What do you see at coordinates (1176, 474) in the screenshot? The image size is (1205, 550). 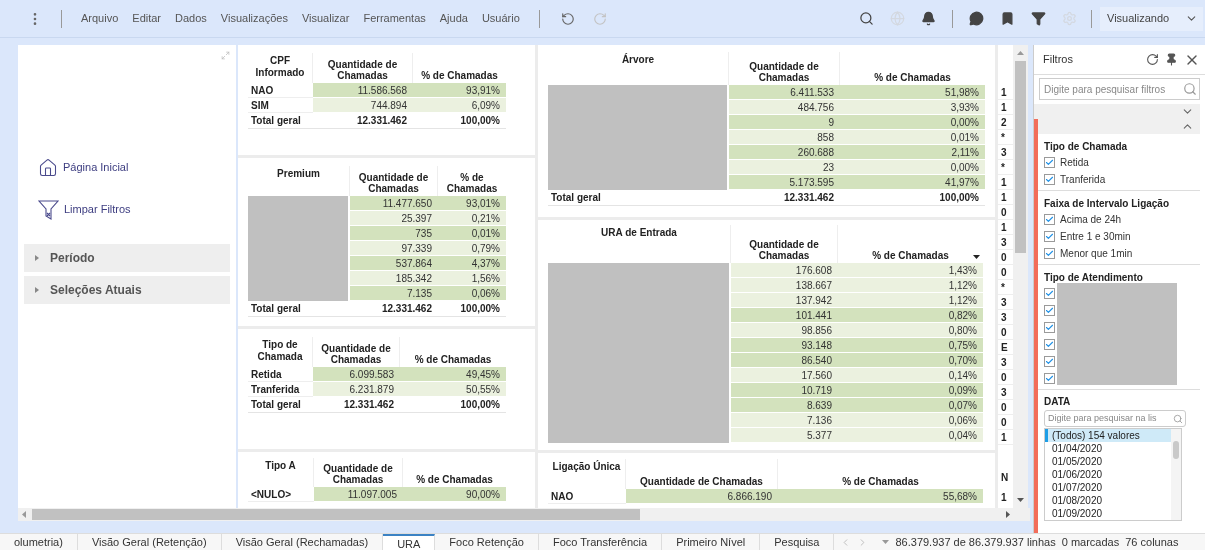 I see `list-scrollbar` at bounding box center [1176, 474].